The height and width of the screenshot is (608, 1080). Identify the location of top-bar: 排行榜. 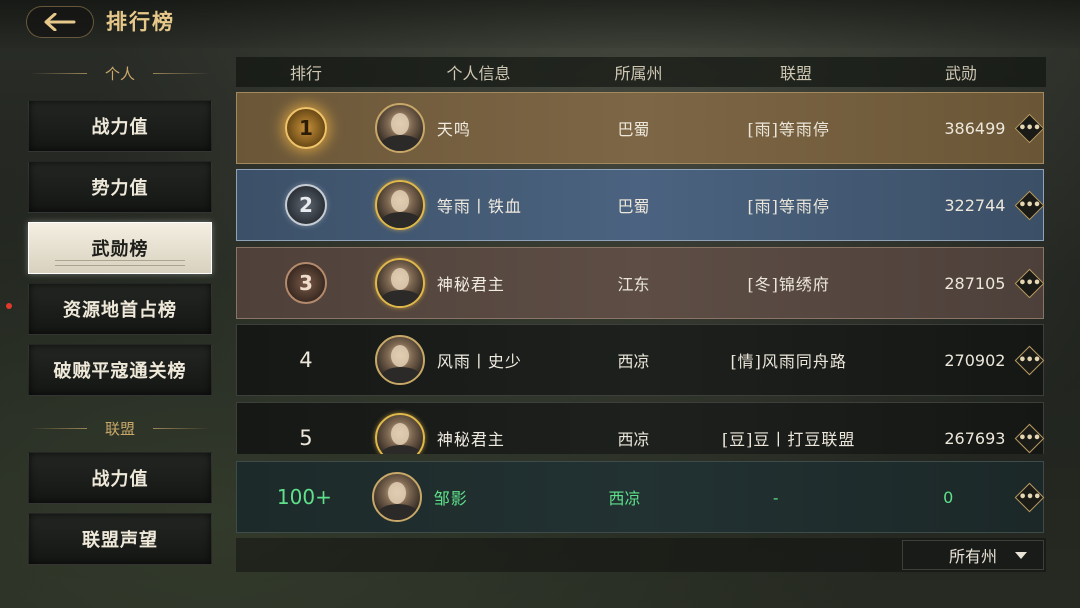
(540, 24).